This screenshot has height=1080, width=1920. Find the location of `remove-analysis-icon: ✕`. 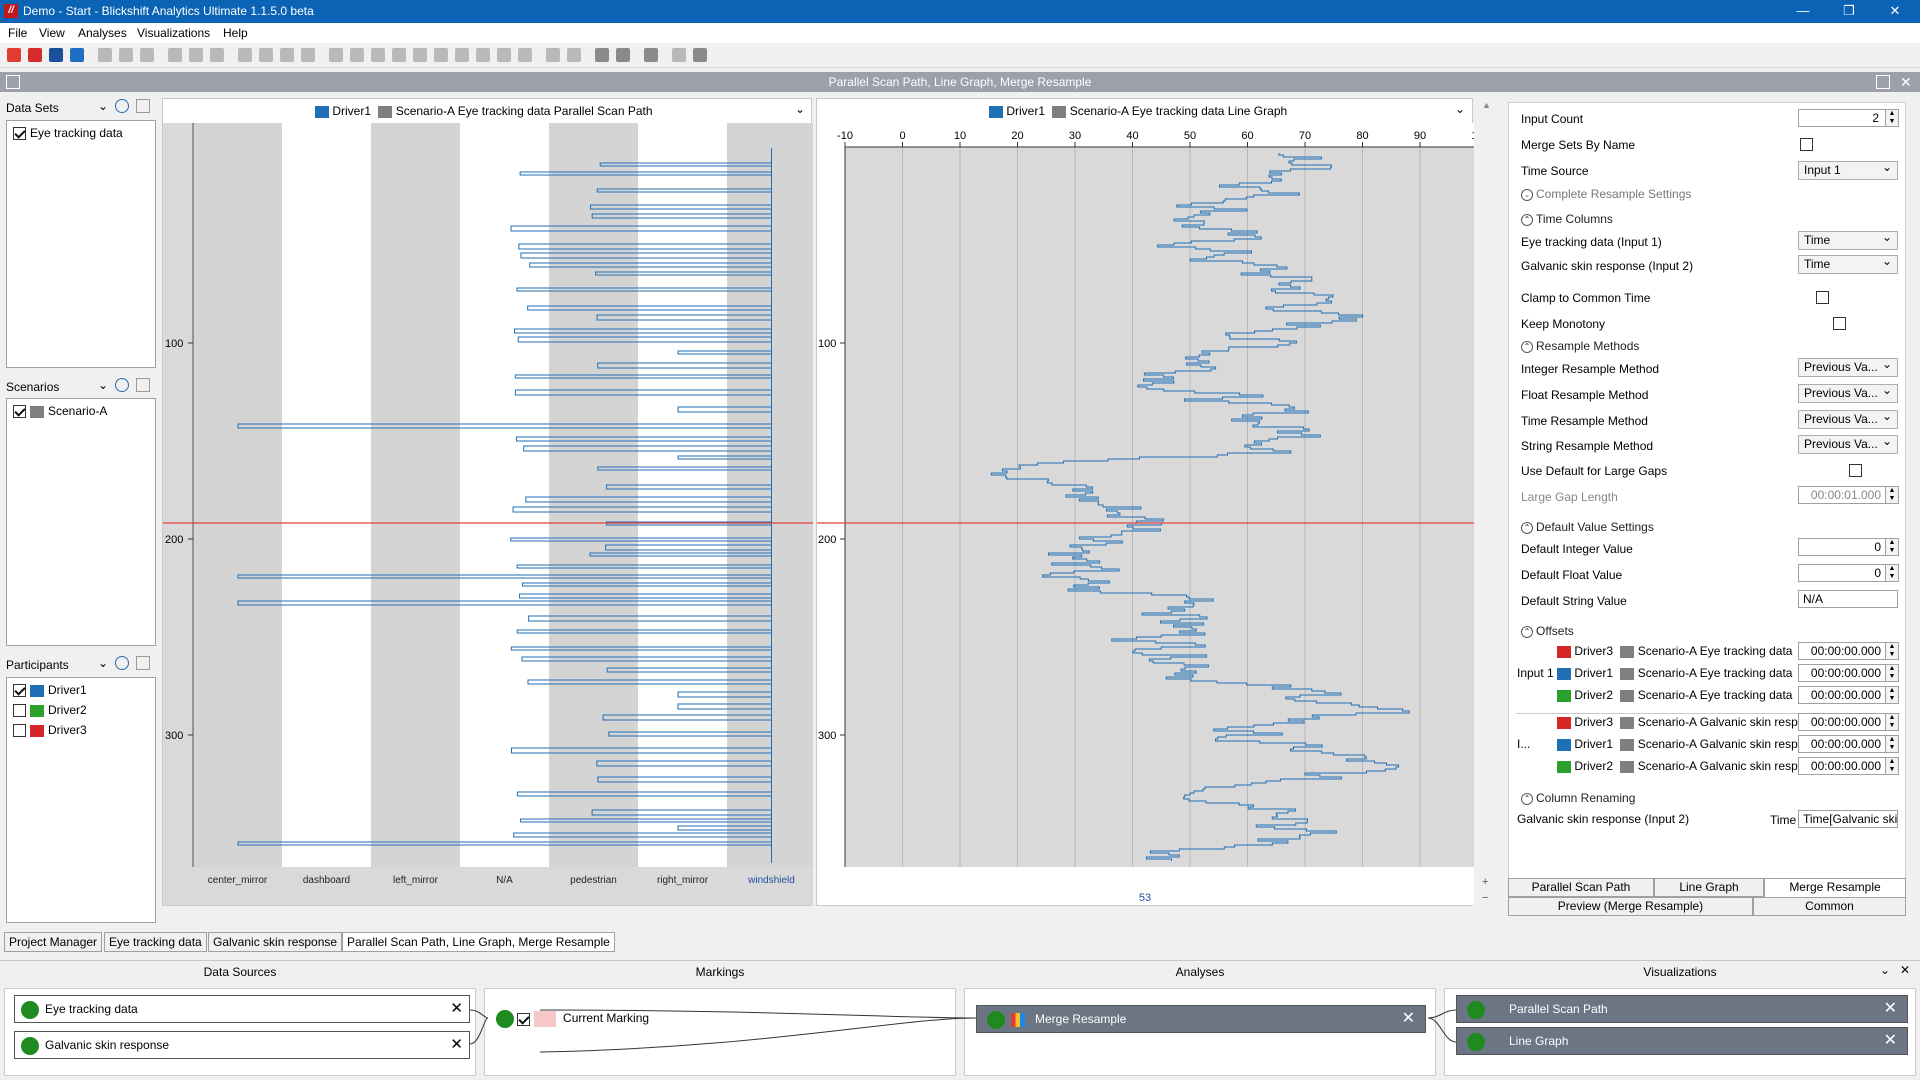

remove-analysis-icon: ✕ is located at coordinates (1408, 1018).